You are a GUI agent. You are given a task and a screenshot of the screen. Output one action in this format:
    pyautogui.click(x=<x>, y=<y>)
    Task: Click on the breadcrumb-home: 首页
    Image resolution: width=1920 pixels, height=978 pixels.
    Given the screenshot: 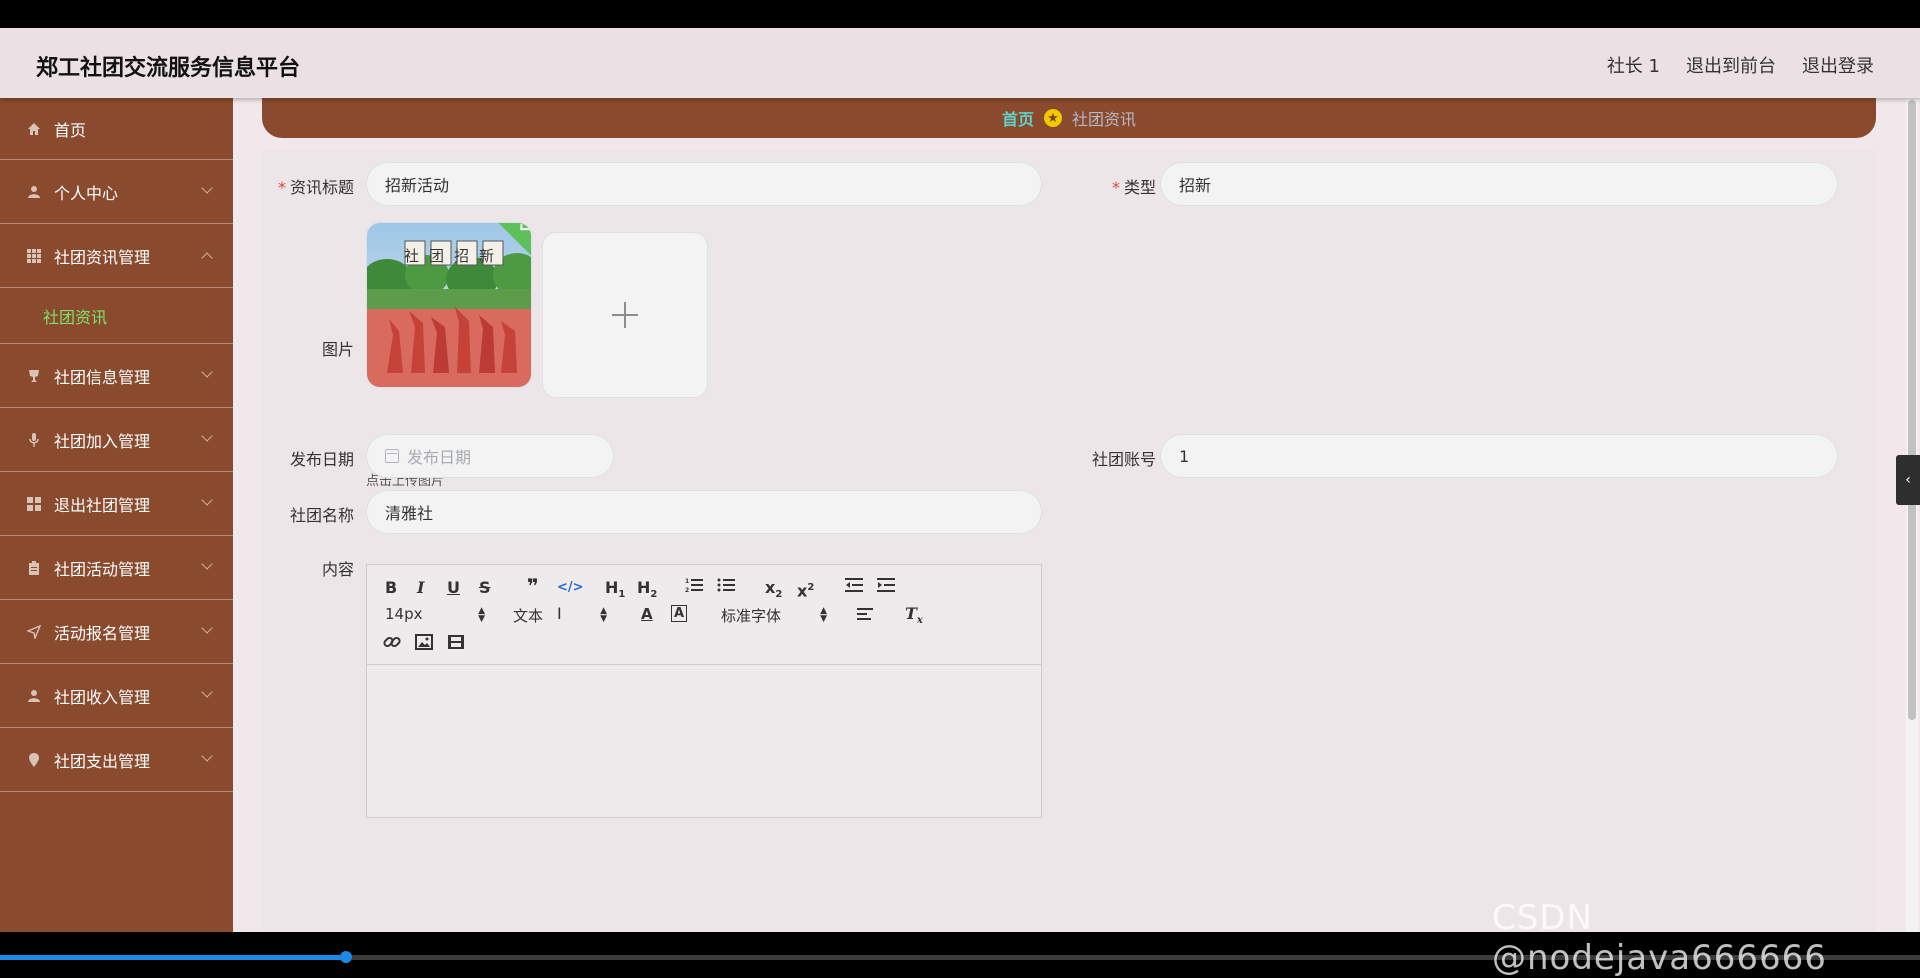 What is the action you would take?
    pyautogui.click(x=1018, y=118)
    